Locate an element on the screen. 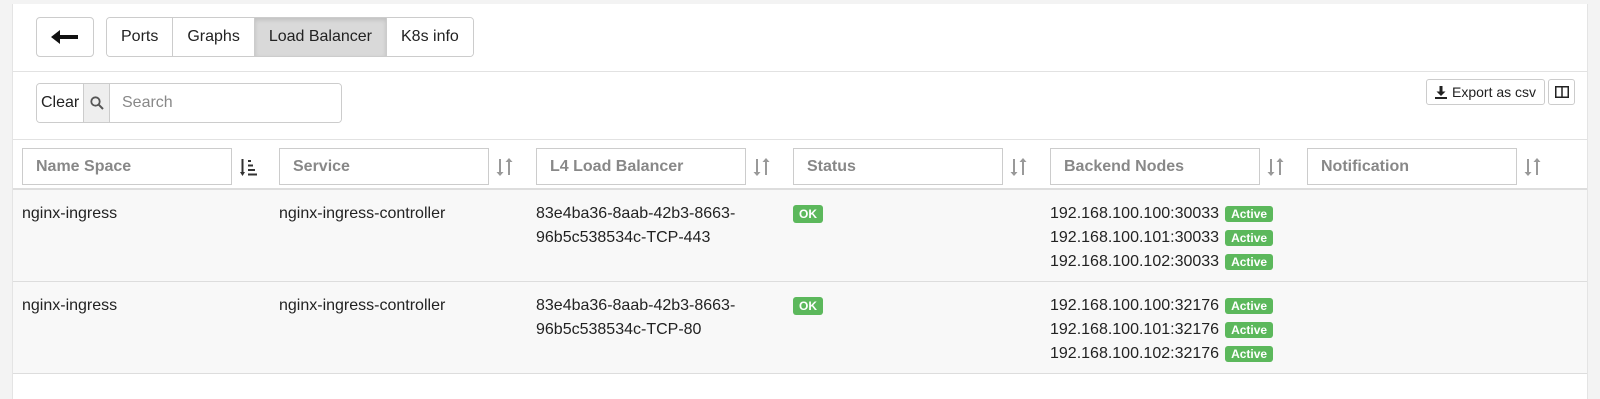 This screenshot has height=399, width=1600. search-input is located at coordinates (225, 103).